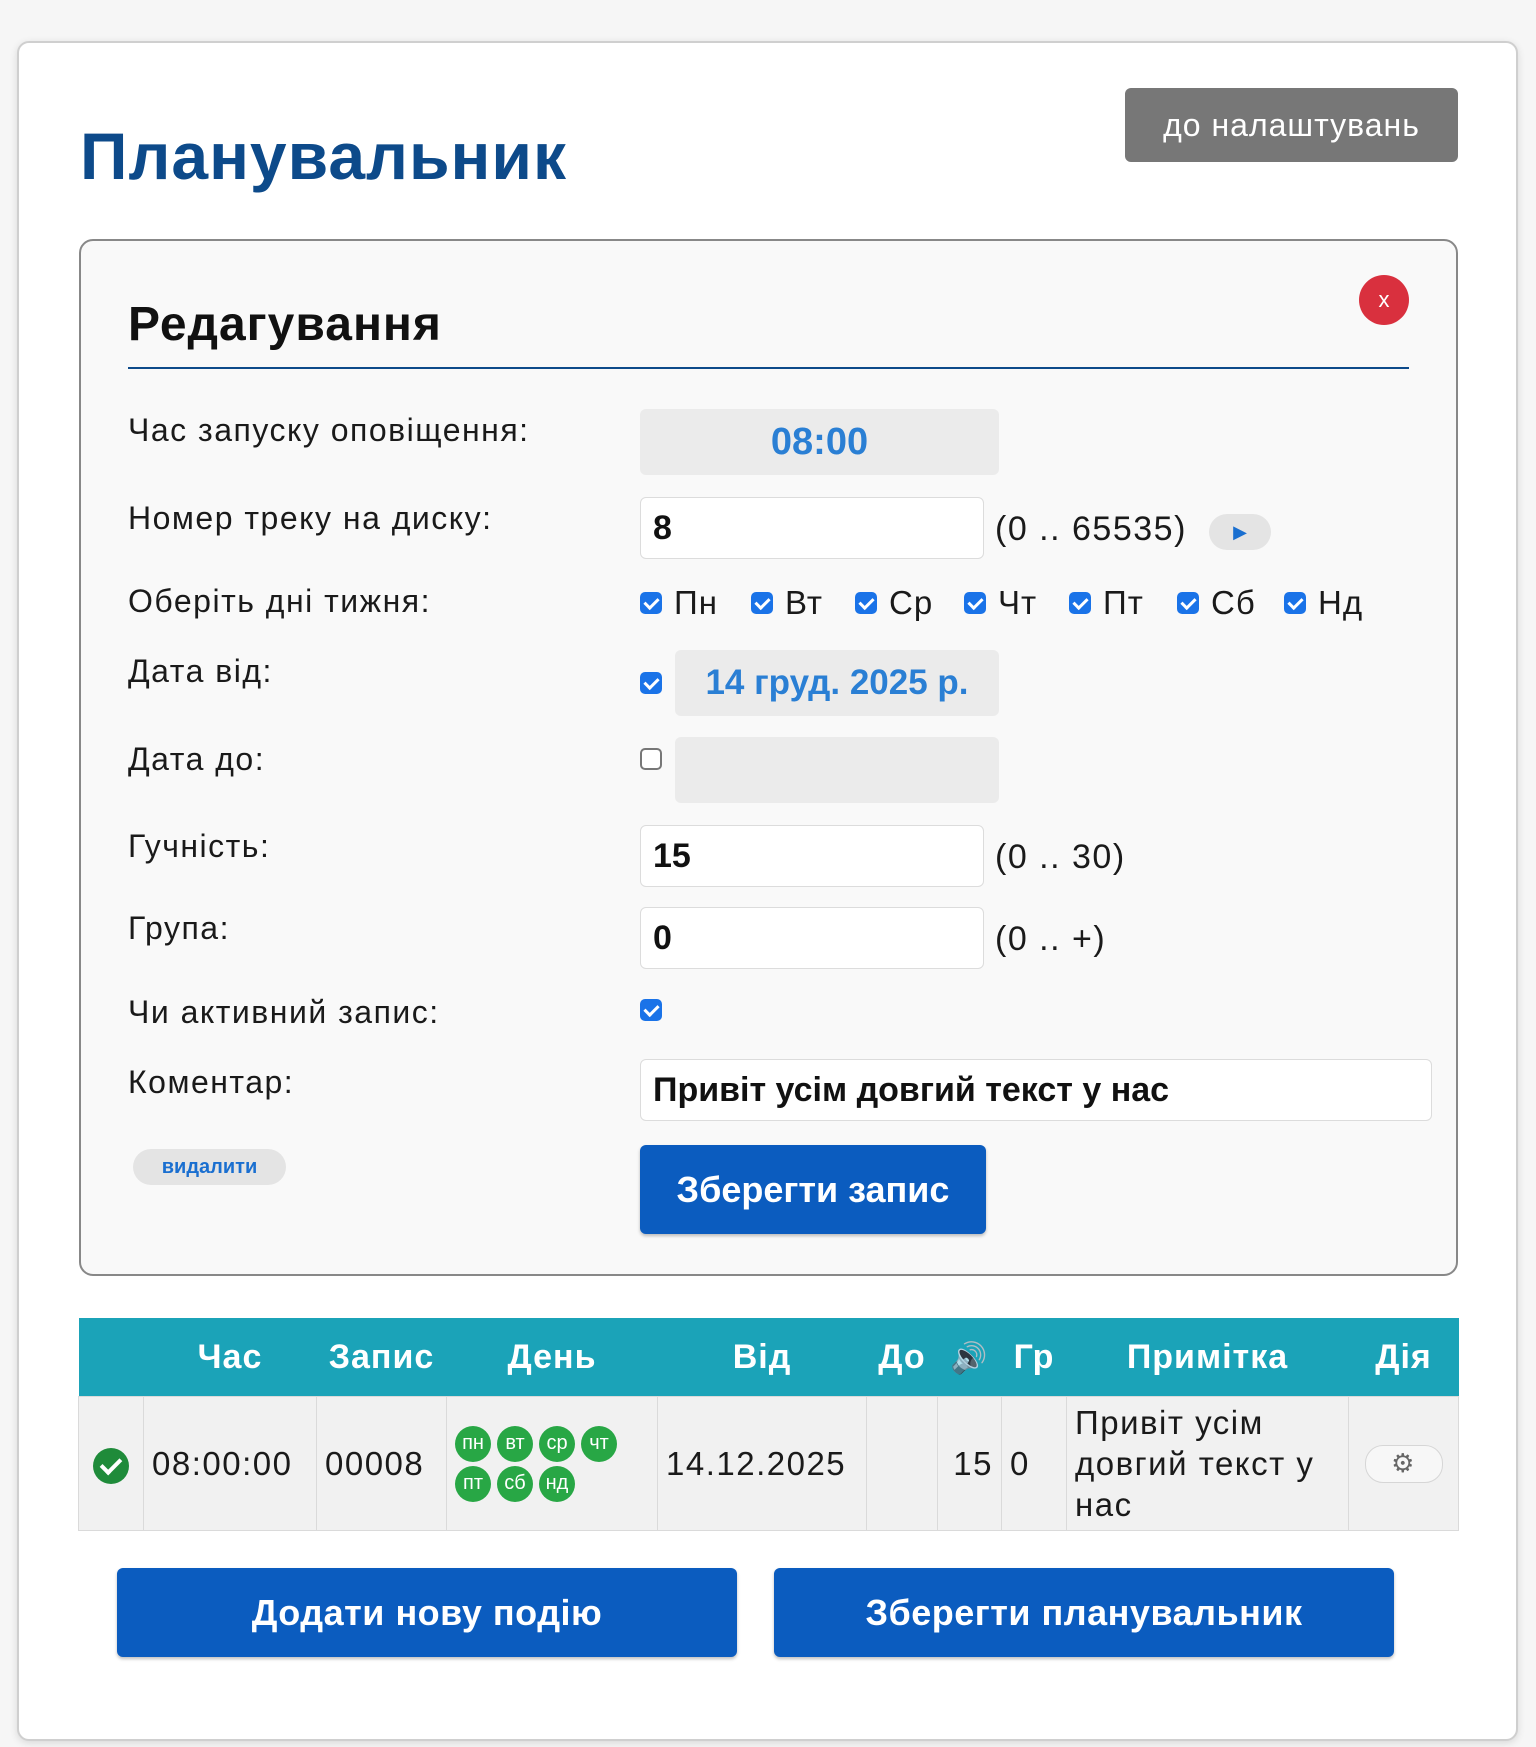  Describe the element at coordinates (1123, 602) in the screenshot. I see `day-label: Пт` at that location.